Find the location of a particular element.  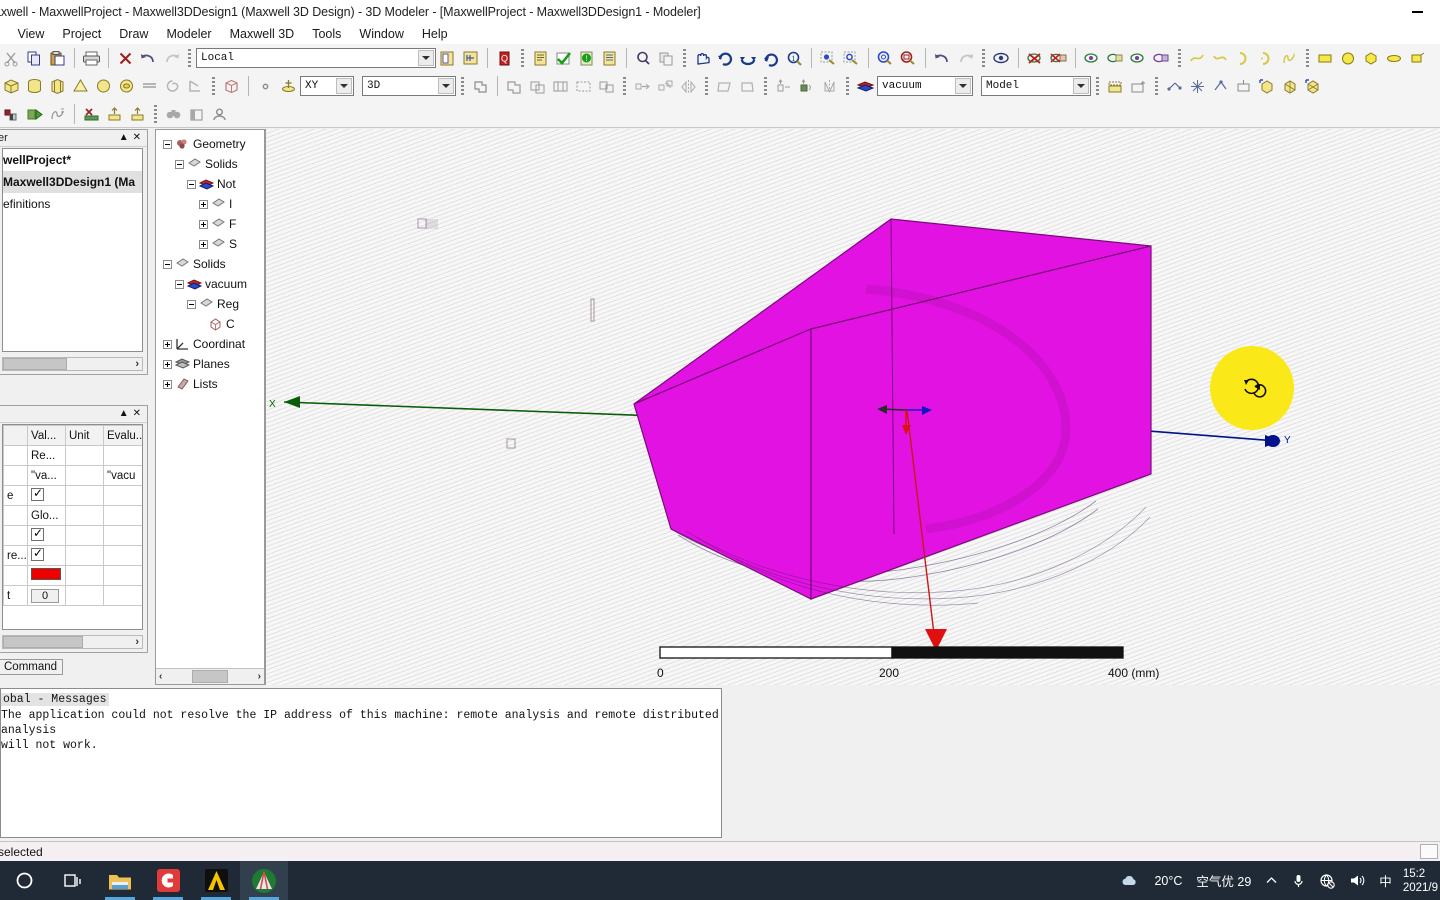

draw-plane-icon is located at coordinates (288, 86).